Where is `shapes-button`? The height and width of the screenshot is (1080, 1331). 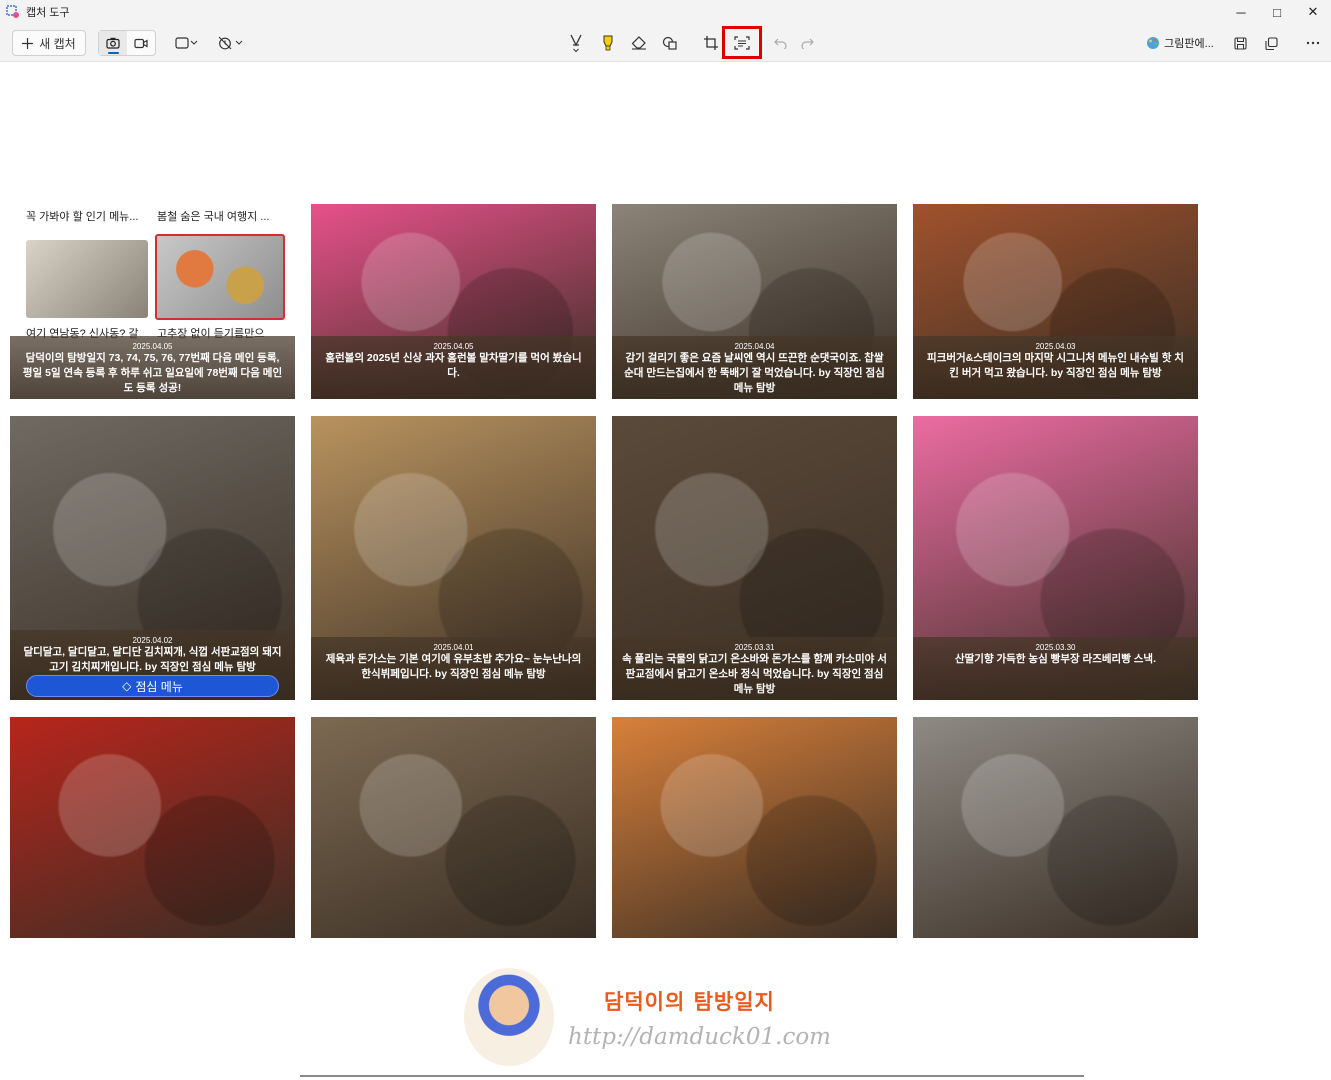 shapes-button is located at coordinates (670, 43).